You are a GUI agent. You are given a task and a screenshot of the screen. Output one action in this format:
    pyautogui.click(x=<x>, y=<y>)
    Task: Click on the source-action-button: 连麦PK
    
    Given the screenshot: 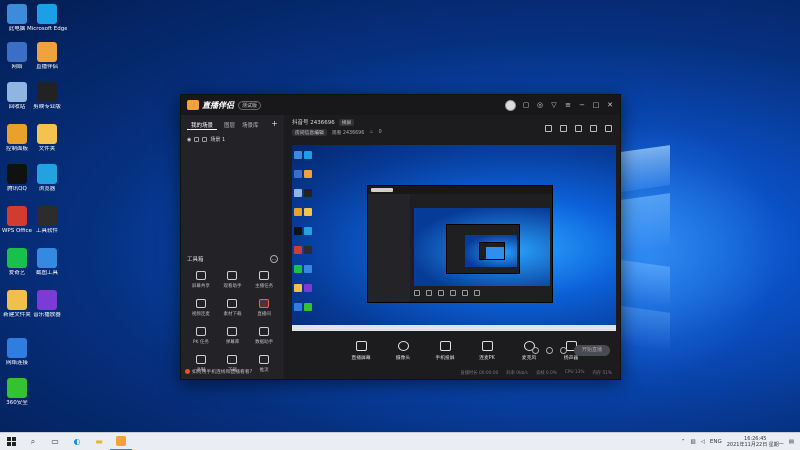 What is the action you would take?
    pyautogui.click(x=487, y=351)
    